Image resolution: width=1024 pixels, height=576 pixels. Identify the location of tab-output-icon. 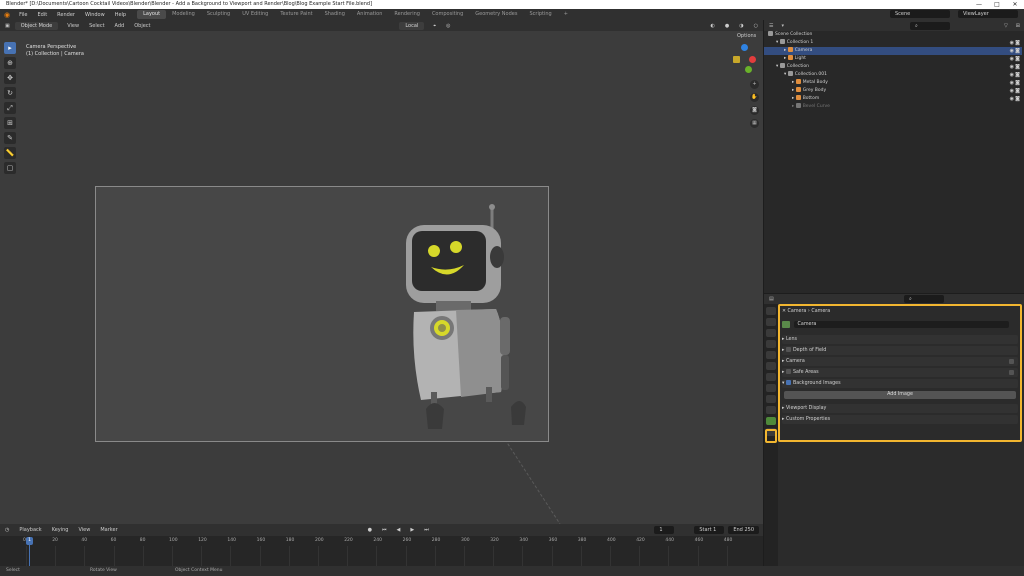
(771, 333).